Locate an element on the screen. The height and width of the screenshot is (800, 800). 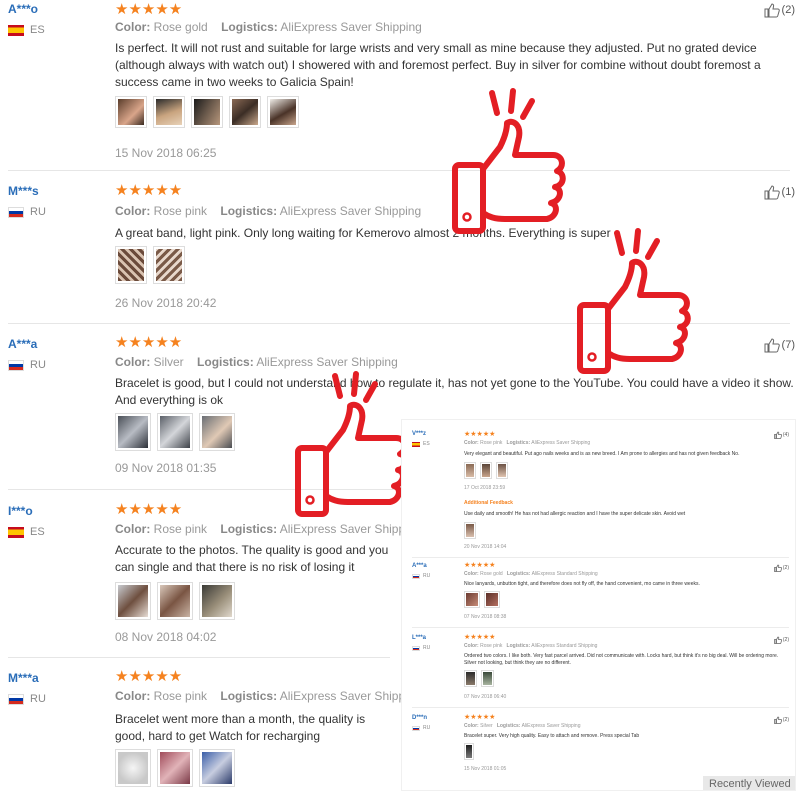
additional-feedback-label: Additional Feedback is located at coordinates (488, 503).